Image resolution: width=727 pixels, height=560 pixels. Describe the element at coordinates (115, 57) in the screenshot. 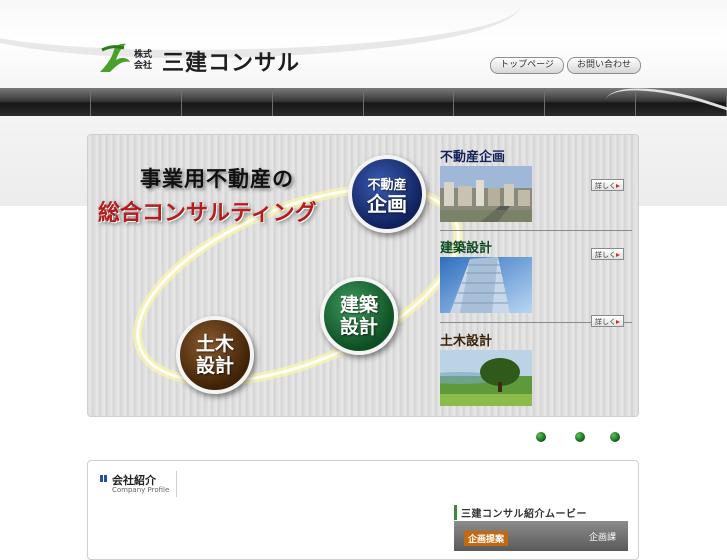

I see `logo-mark-icon` at that location.